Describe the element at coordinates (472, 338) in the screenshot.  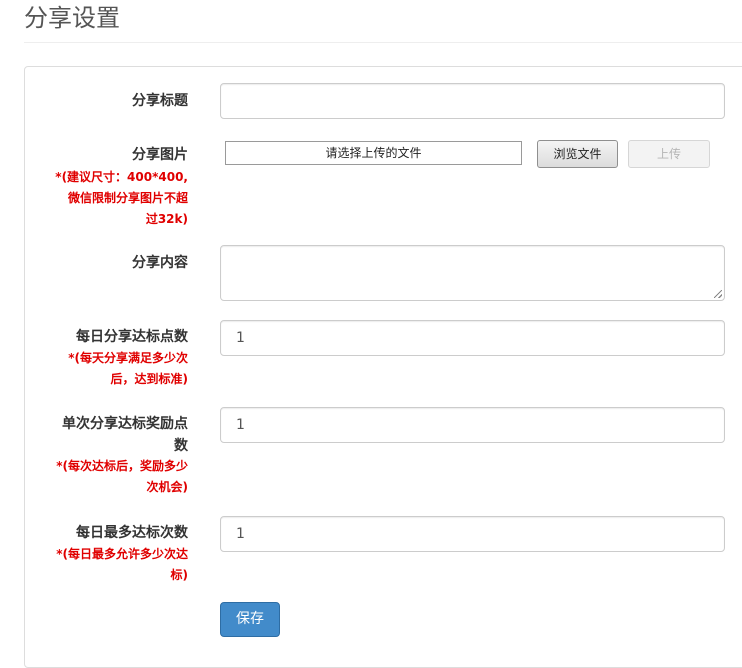
I see `daily-share-target-input: 1` at that location.